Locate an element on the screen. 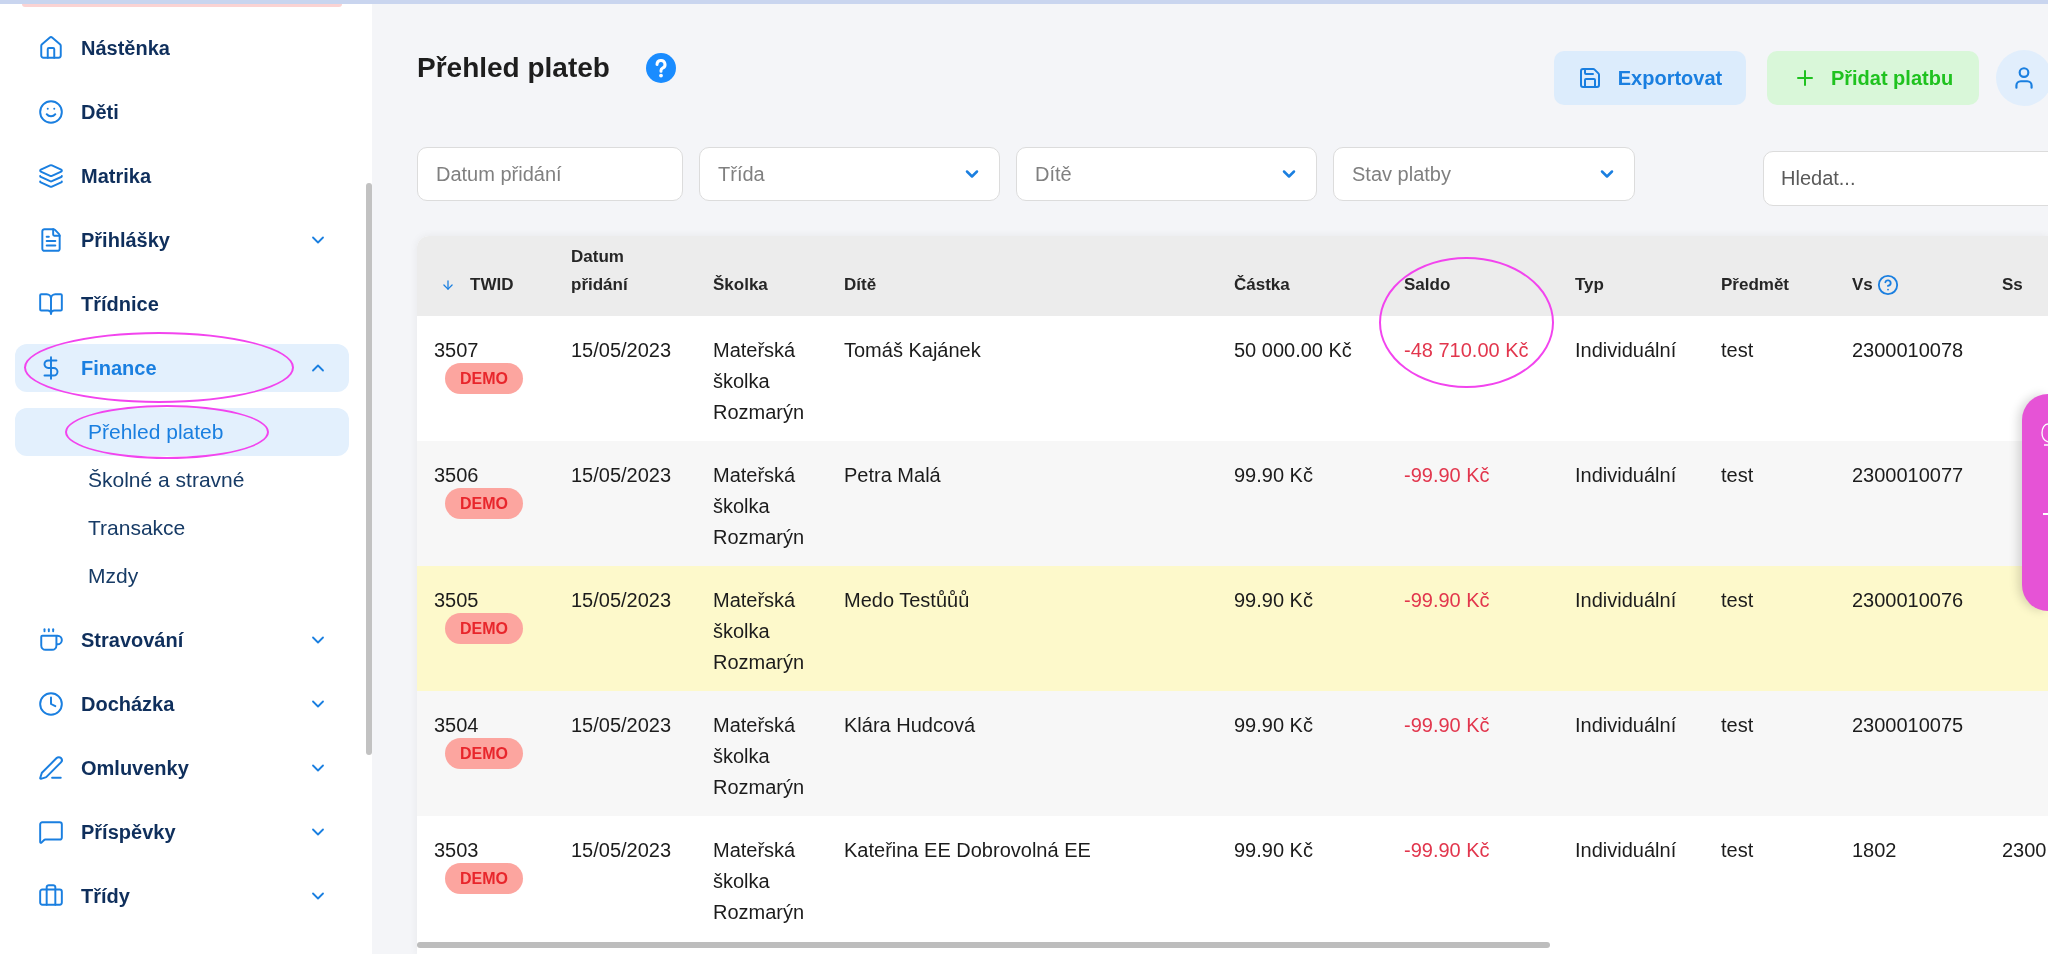 The width and height of the screenshot is (2048, 954). date-field: Datum přidání is located at coordinates (550, 174).